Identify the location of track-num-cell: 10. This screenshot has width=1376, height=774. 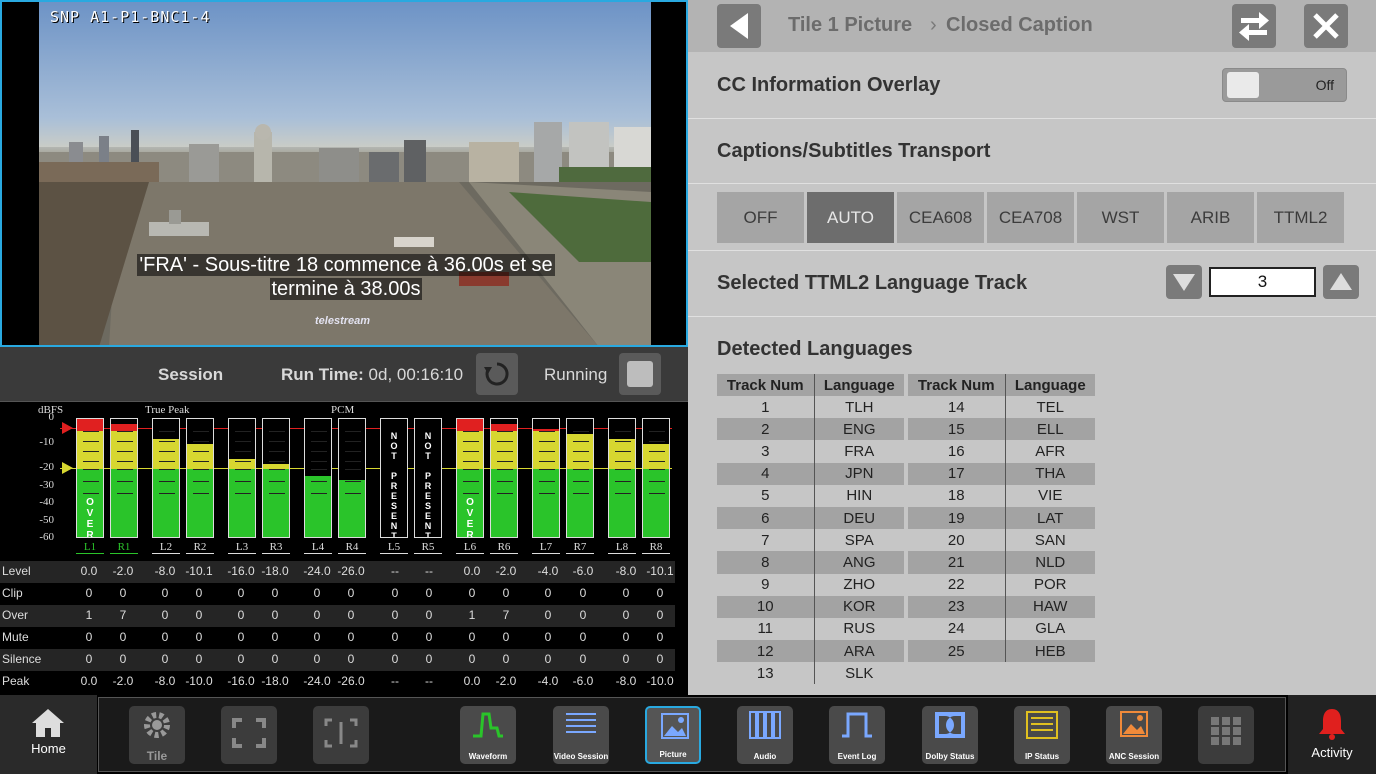
(766, 606).